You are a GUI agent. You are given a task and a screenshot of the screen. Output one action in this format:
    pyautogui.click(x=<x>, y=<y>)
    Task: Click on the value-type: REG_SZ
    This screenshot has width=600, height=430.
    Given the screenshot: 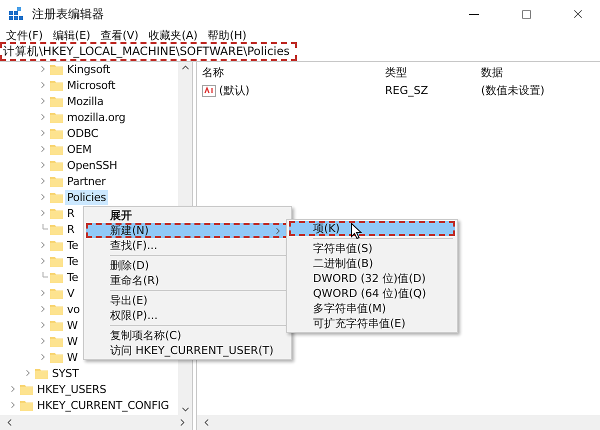 What is the action you would take?
    pyautogui.click(x=407, y=90)
    